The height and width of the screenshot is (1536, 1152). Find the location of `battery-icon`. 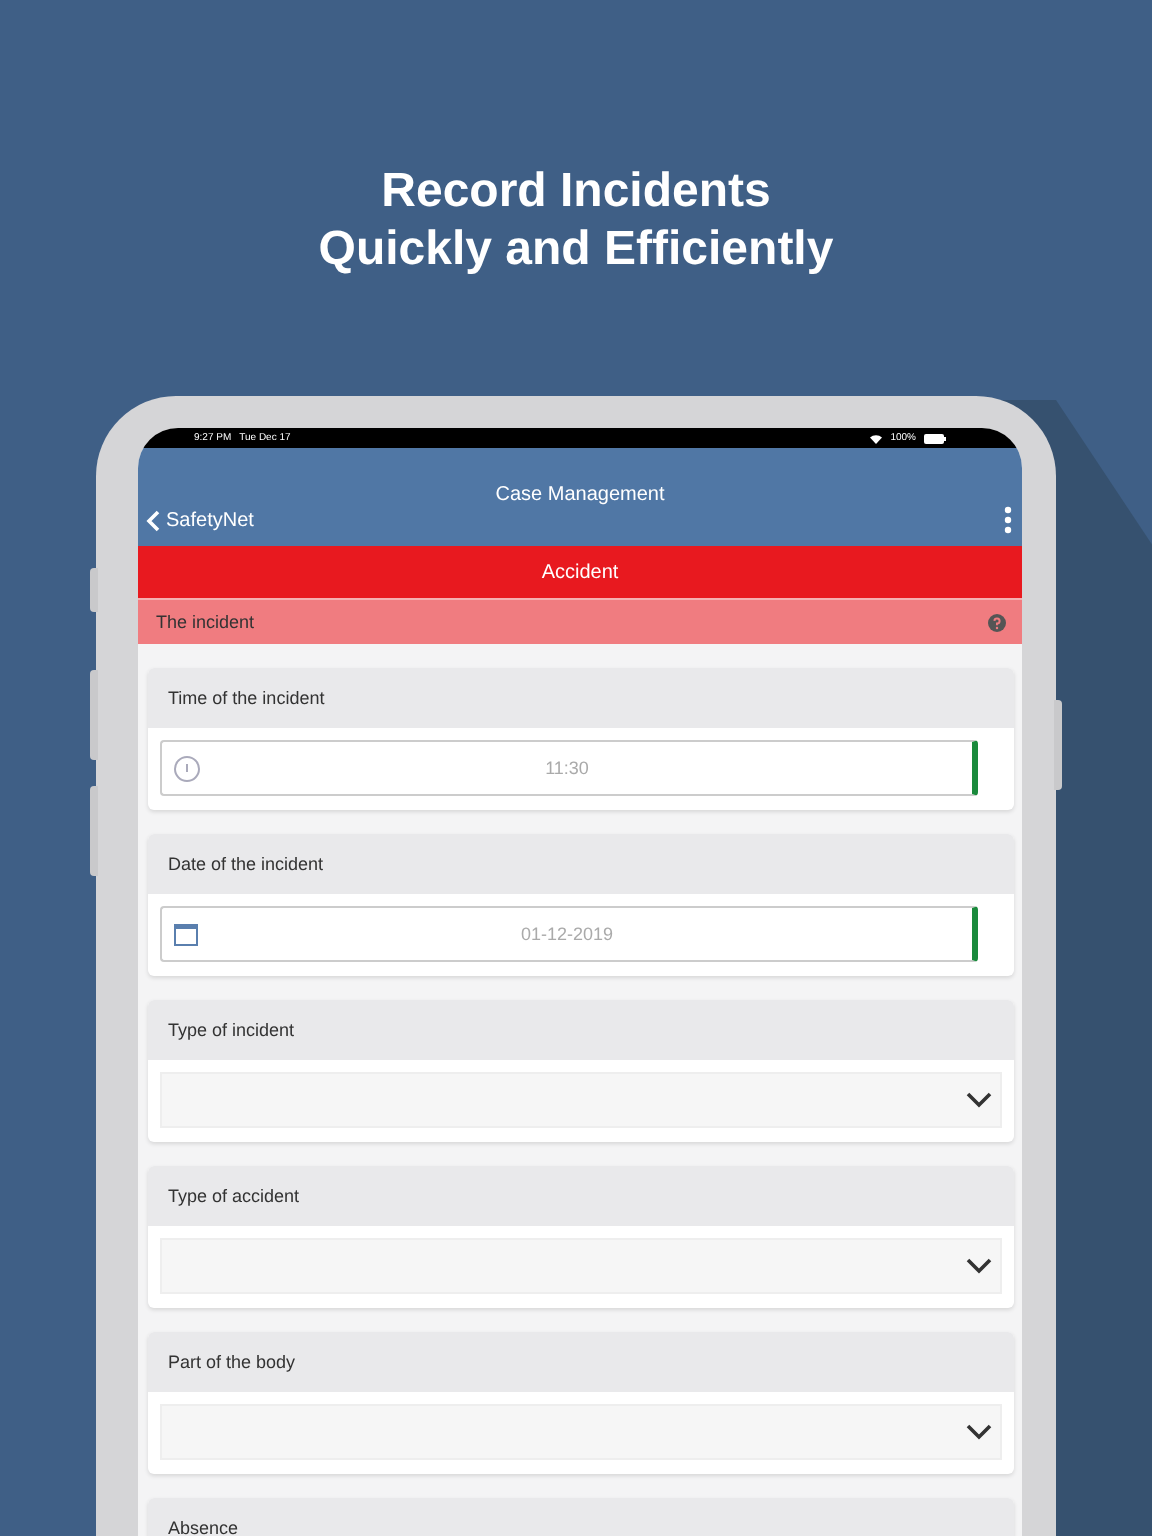

battery-icon is located at coordinates (935, 438).